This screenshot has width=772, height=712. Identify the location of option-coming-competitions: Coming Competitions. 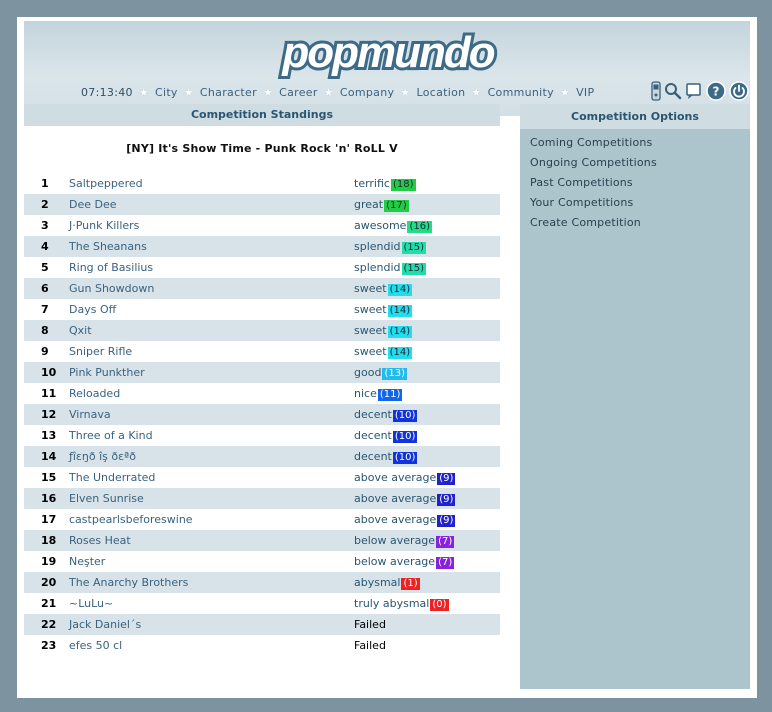
(640, 143).